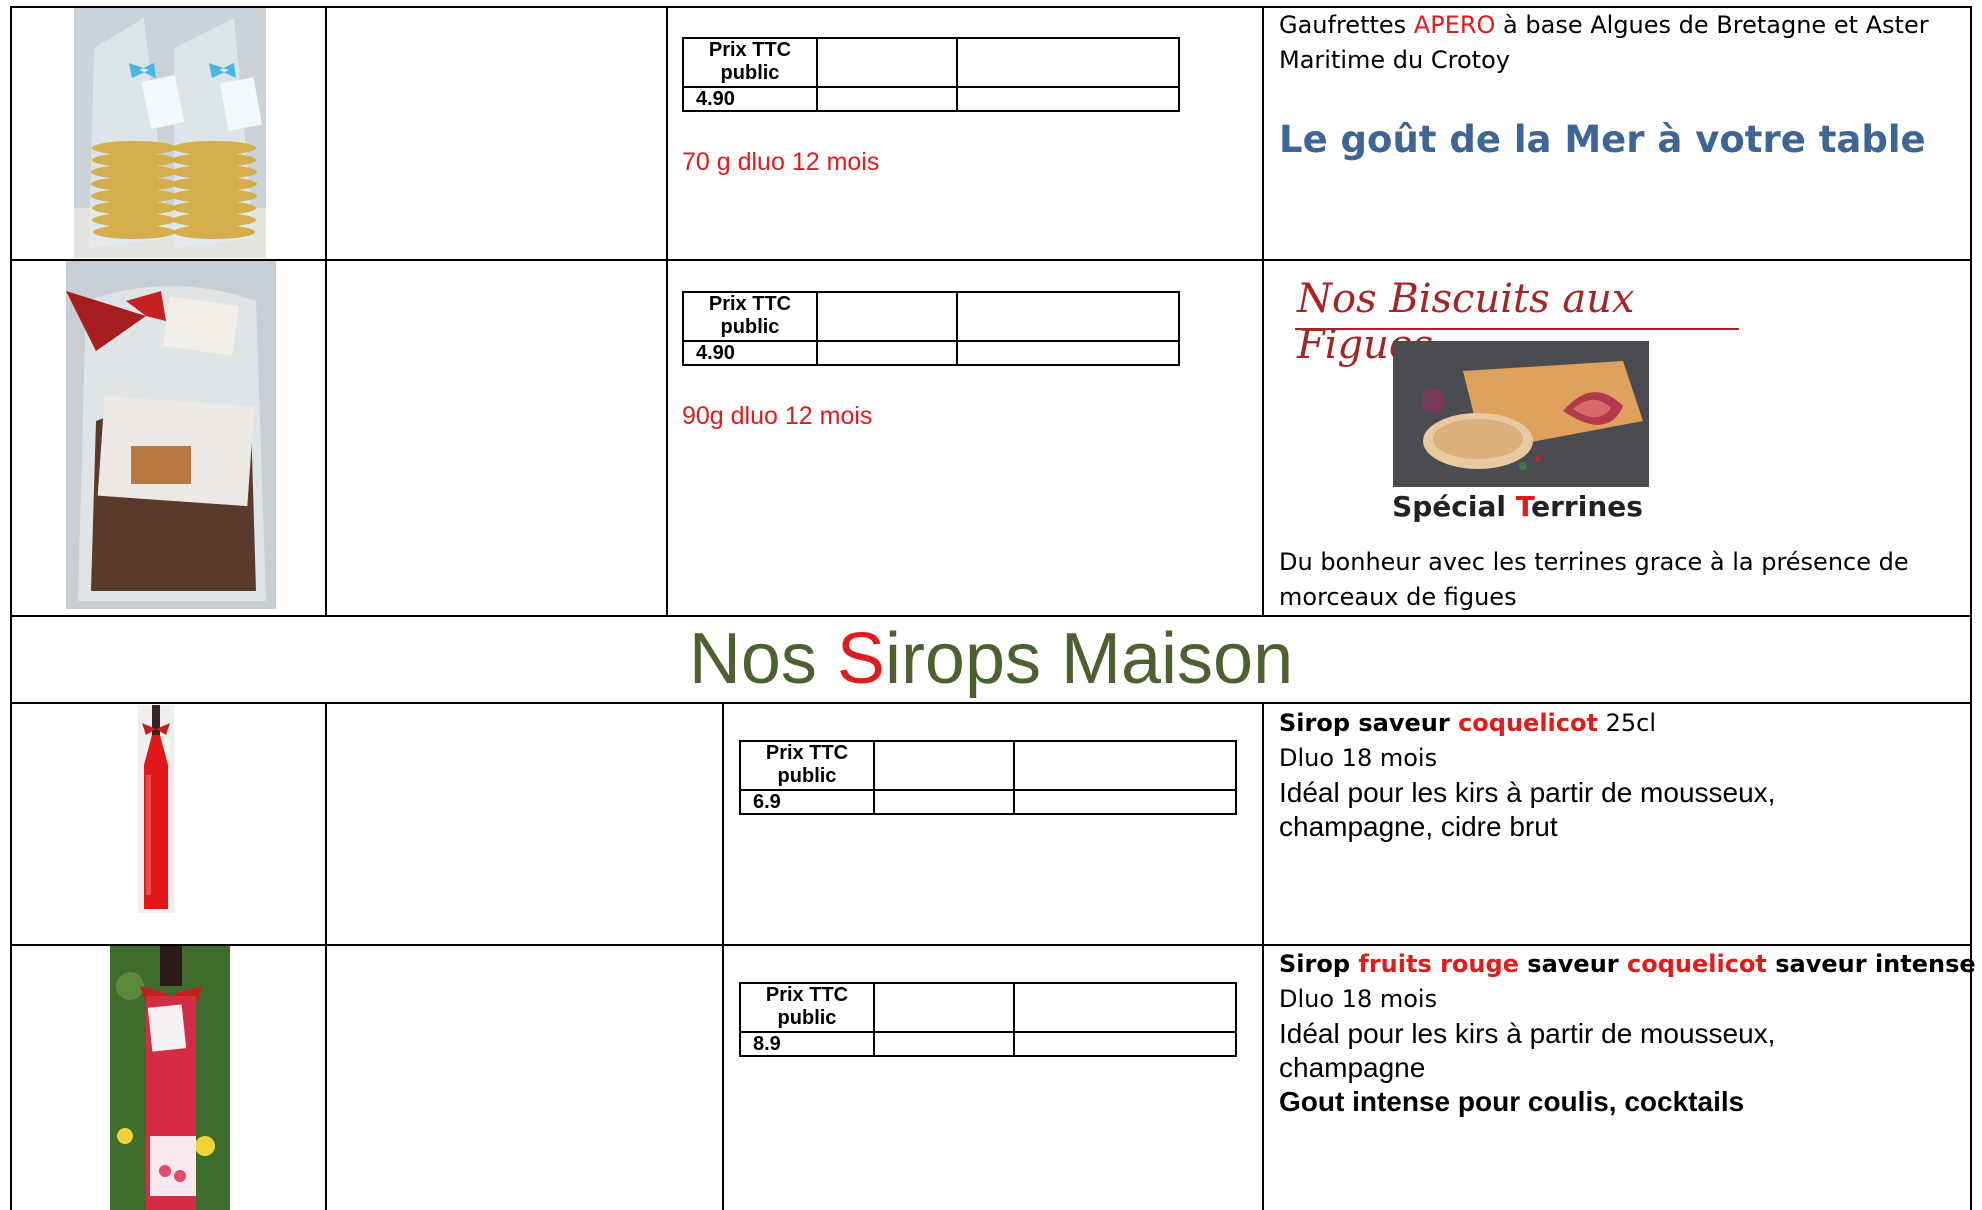  Describe the element at coordinates (781, 162) in the screenshot. I see `weight-dluo-note: 70 g dluo 12 mois` at that location.